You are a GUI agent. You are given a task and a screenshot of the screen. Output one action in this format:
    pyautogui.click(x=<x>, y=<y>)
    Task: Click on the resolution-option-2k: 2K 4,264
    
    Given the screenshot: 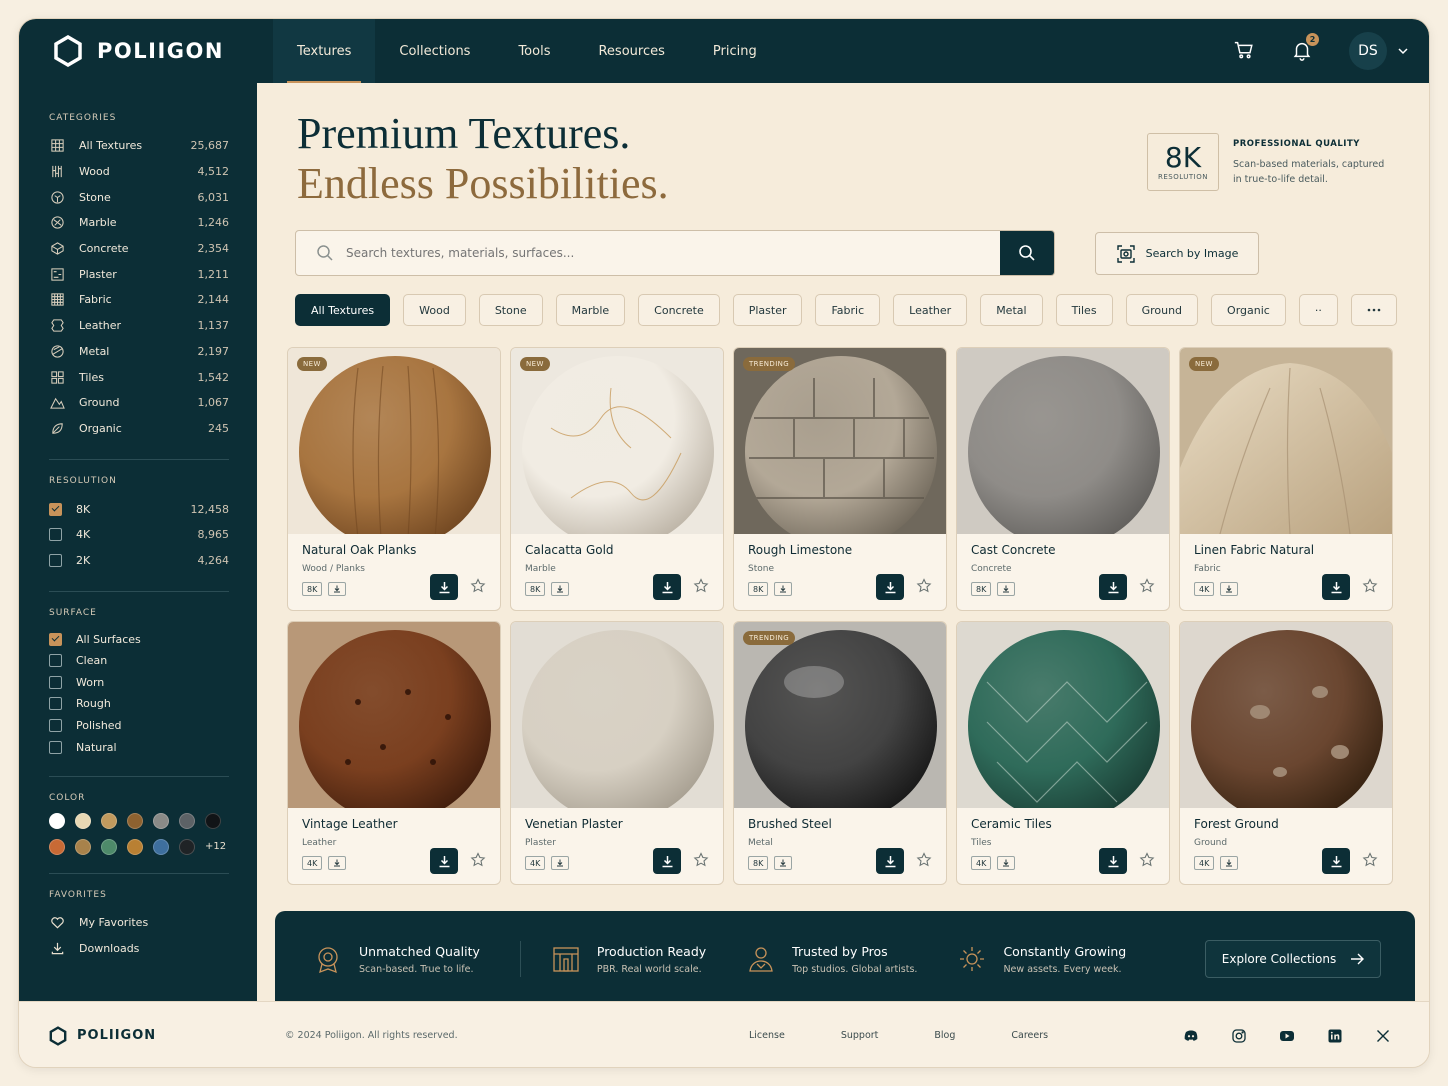 What is the action you would take?
    pyautogui.click(x=139, y=561)
    